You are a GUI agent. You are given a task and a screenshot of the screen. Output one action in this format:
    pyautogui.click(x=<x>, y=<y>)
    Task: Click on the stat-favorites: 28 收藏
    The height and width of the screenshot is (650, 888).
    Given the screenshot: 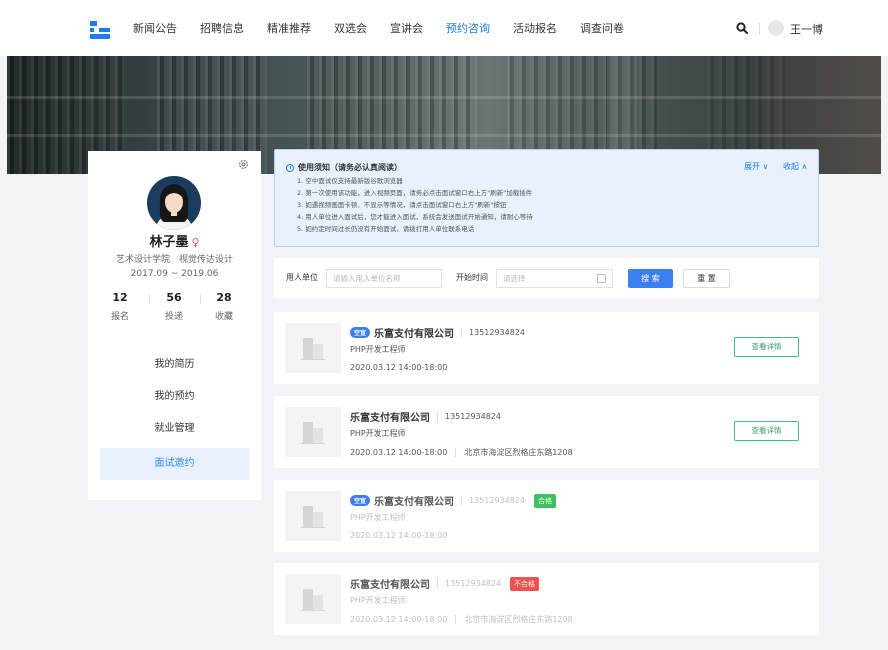 What is the action you would take?
    pyautogui.click(x=224, y=306)
    